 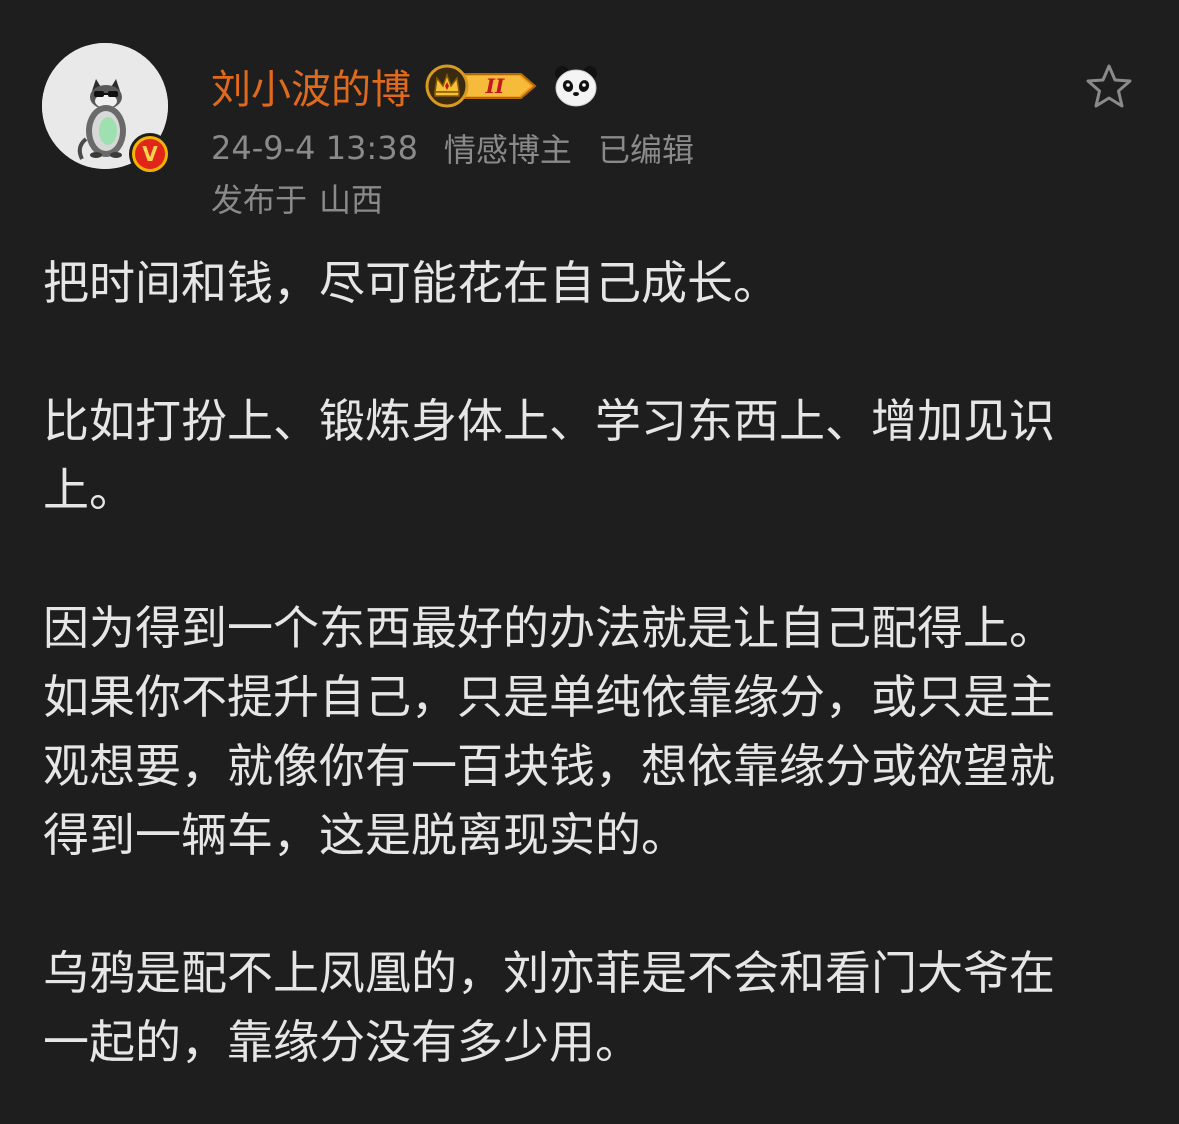 What do you see at coordinates (549, 766) in the screenshot?
I see `text-line: 观想要，就像你有一百块钱，想依靠缘分或欲望就` at bounding box center [549, 766].